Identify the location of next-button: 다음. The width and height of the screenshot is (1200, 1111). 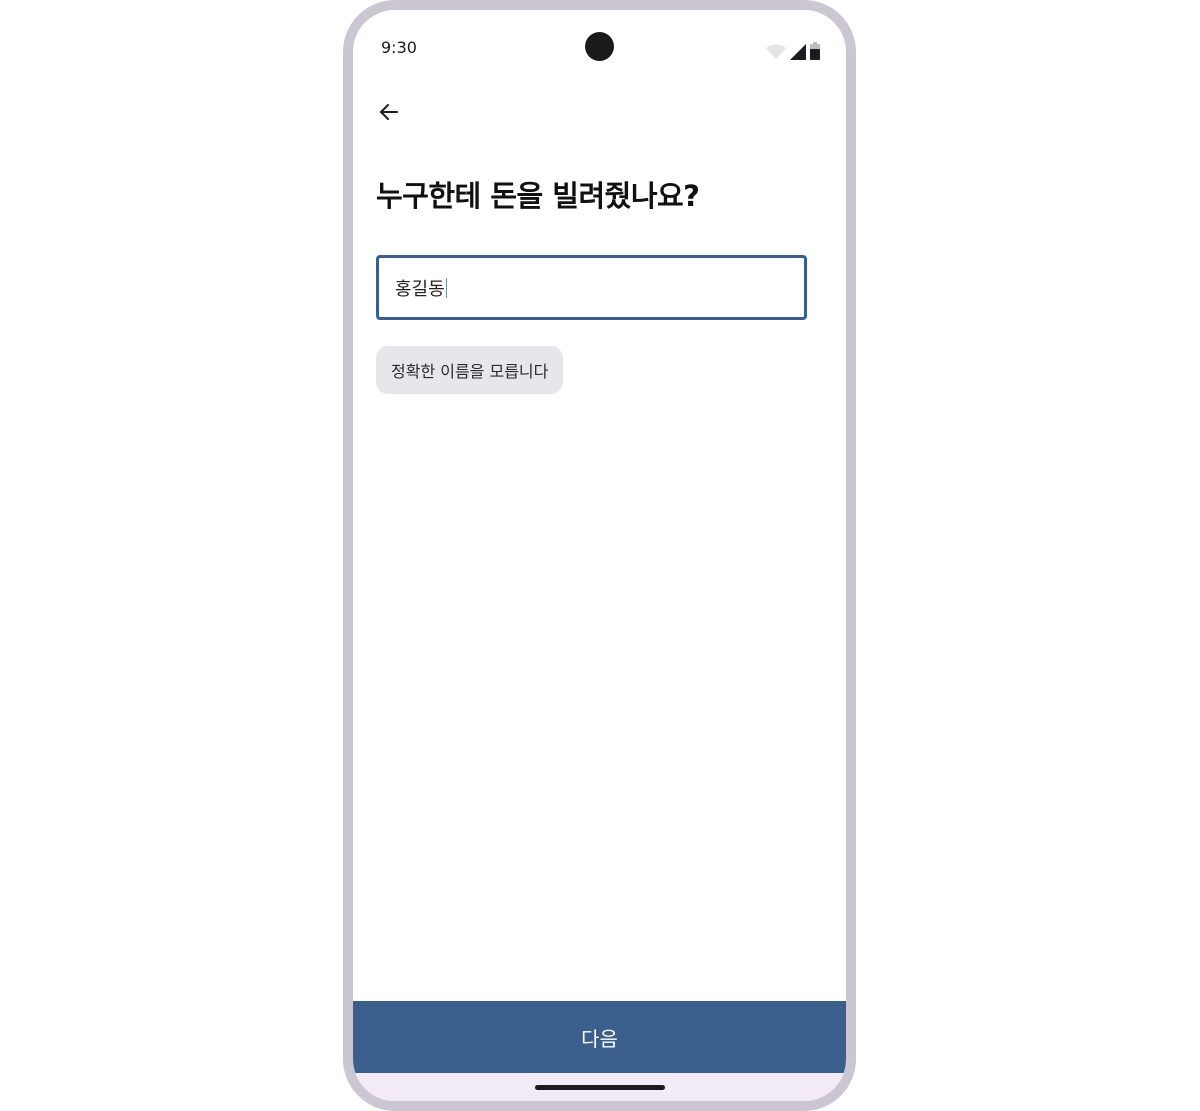
(599, 1037).